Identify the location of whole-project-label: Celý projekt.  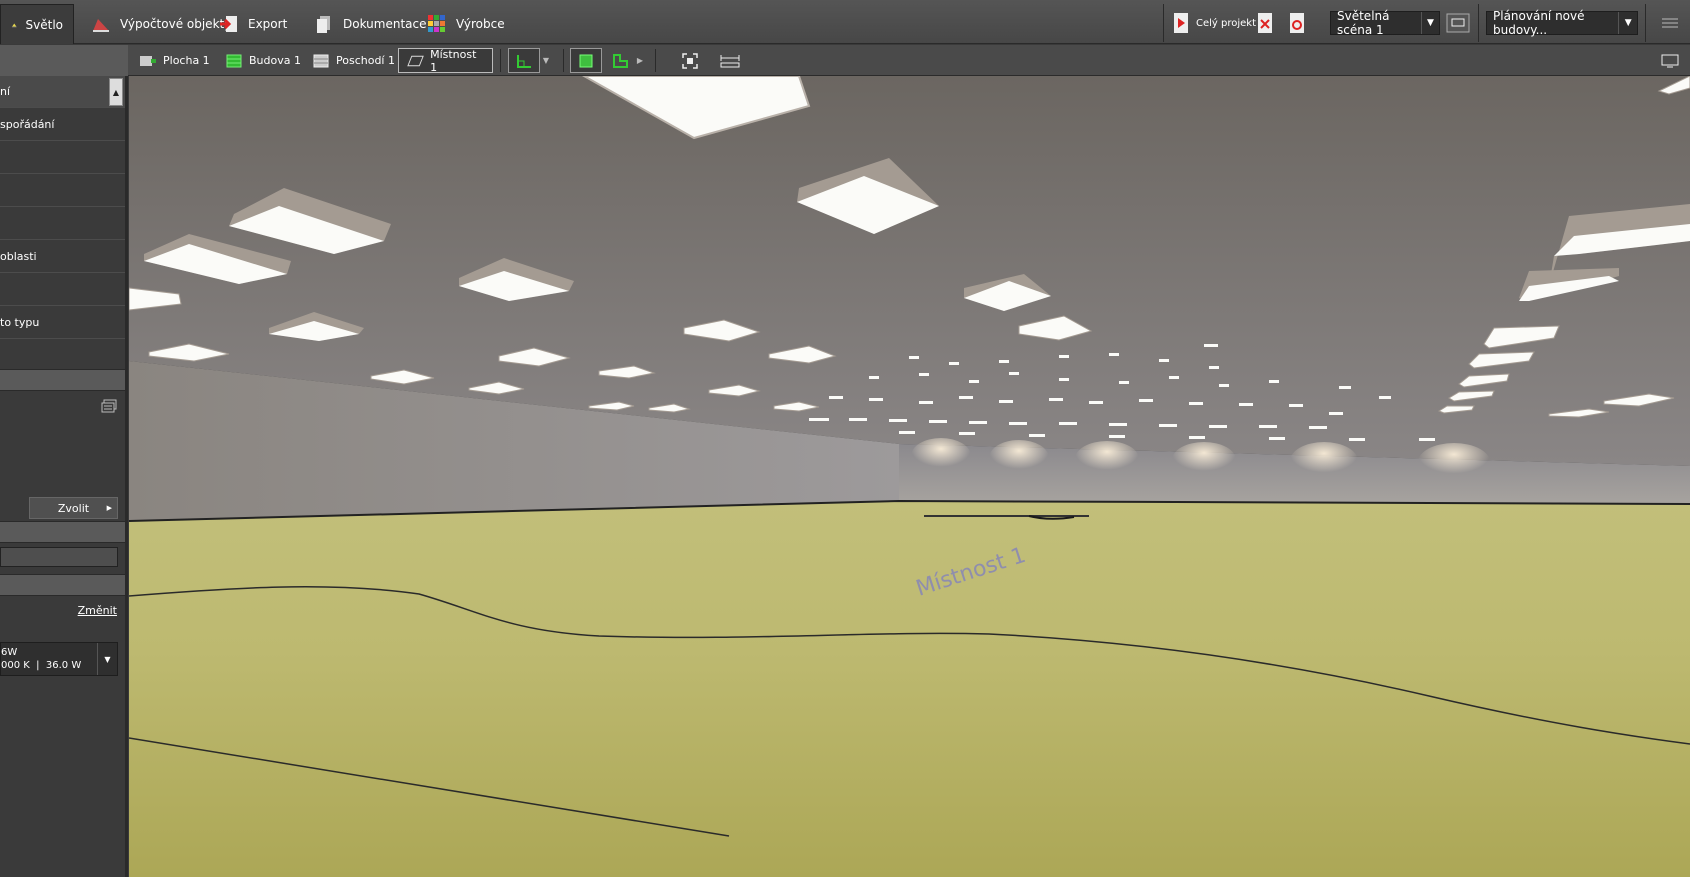
(1226, 23).